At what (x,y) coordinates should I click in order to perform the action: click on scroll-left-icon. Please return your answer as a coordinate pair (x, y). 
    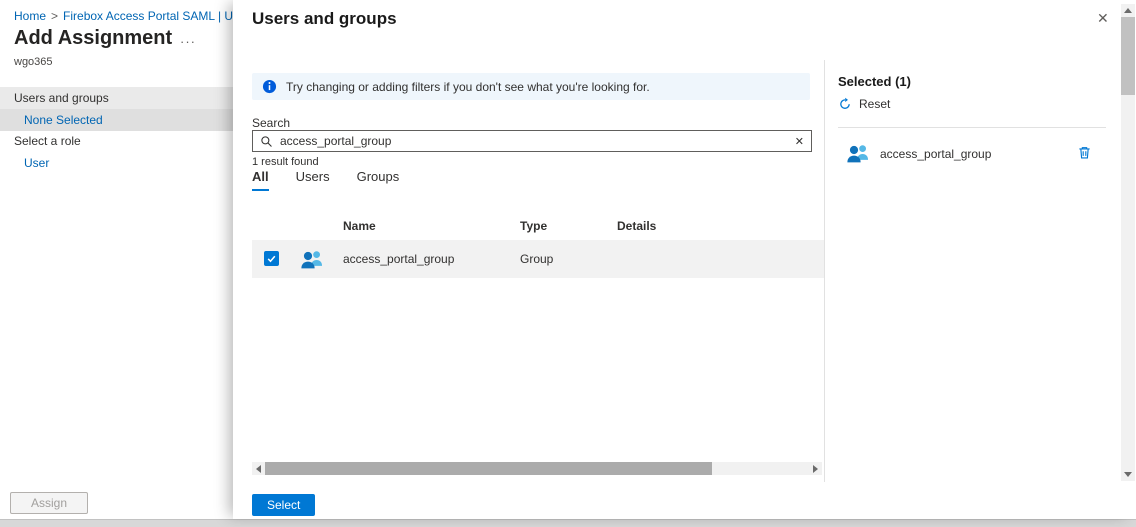
    Looking at the image, I should click on (258, 468).